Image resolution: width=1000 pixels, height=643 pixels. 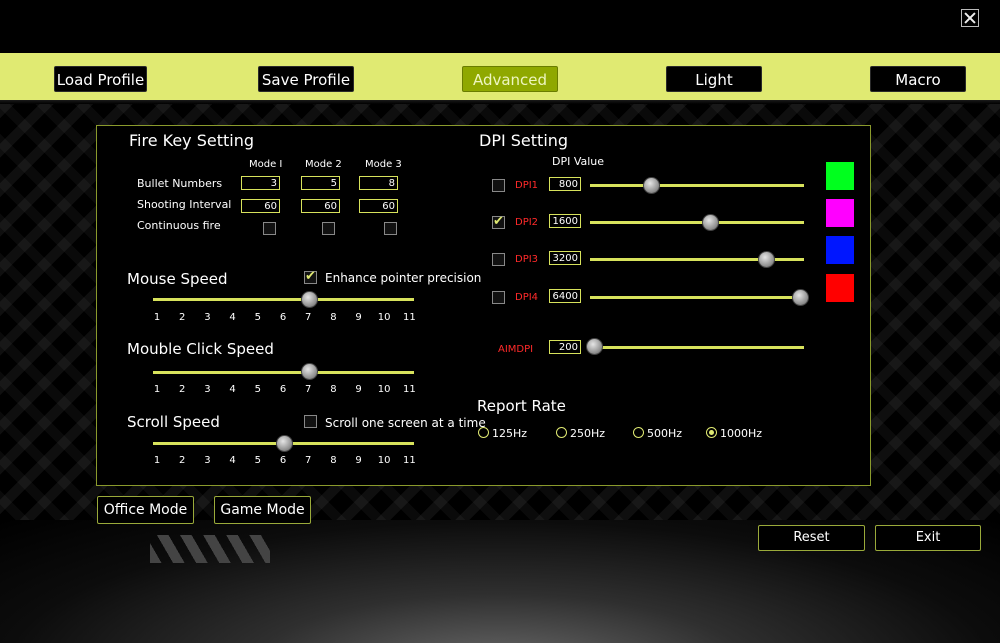 What do you see at coordinates (527, 259) in the screenshot?
I see `dpi3-label: DPI3` at bounding box center [527, 259].